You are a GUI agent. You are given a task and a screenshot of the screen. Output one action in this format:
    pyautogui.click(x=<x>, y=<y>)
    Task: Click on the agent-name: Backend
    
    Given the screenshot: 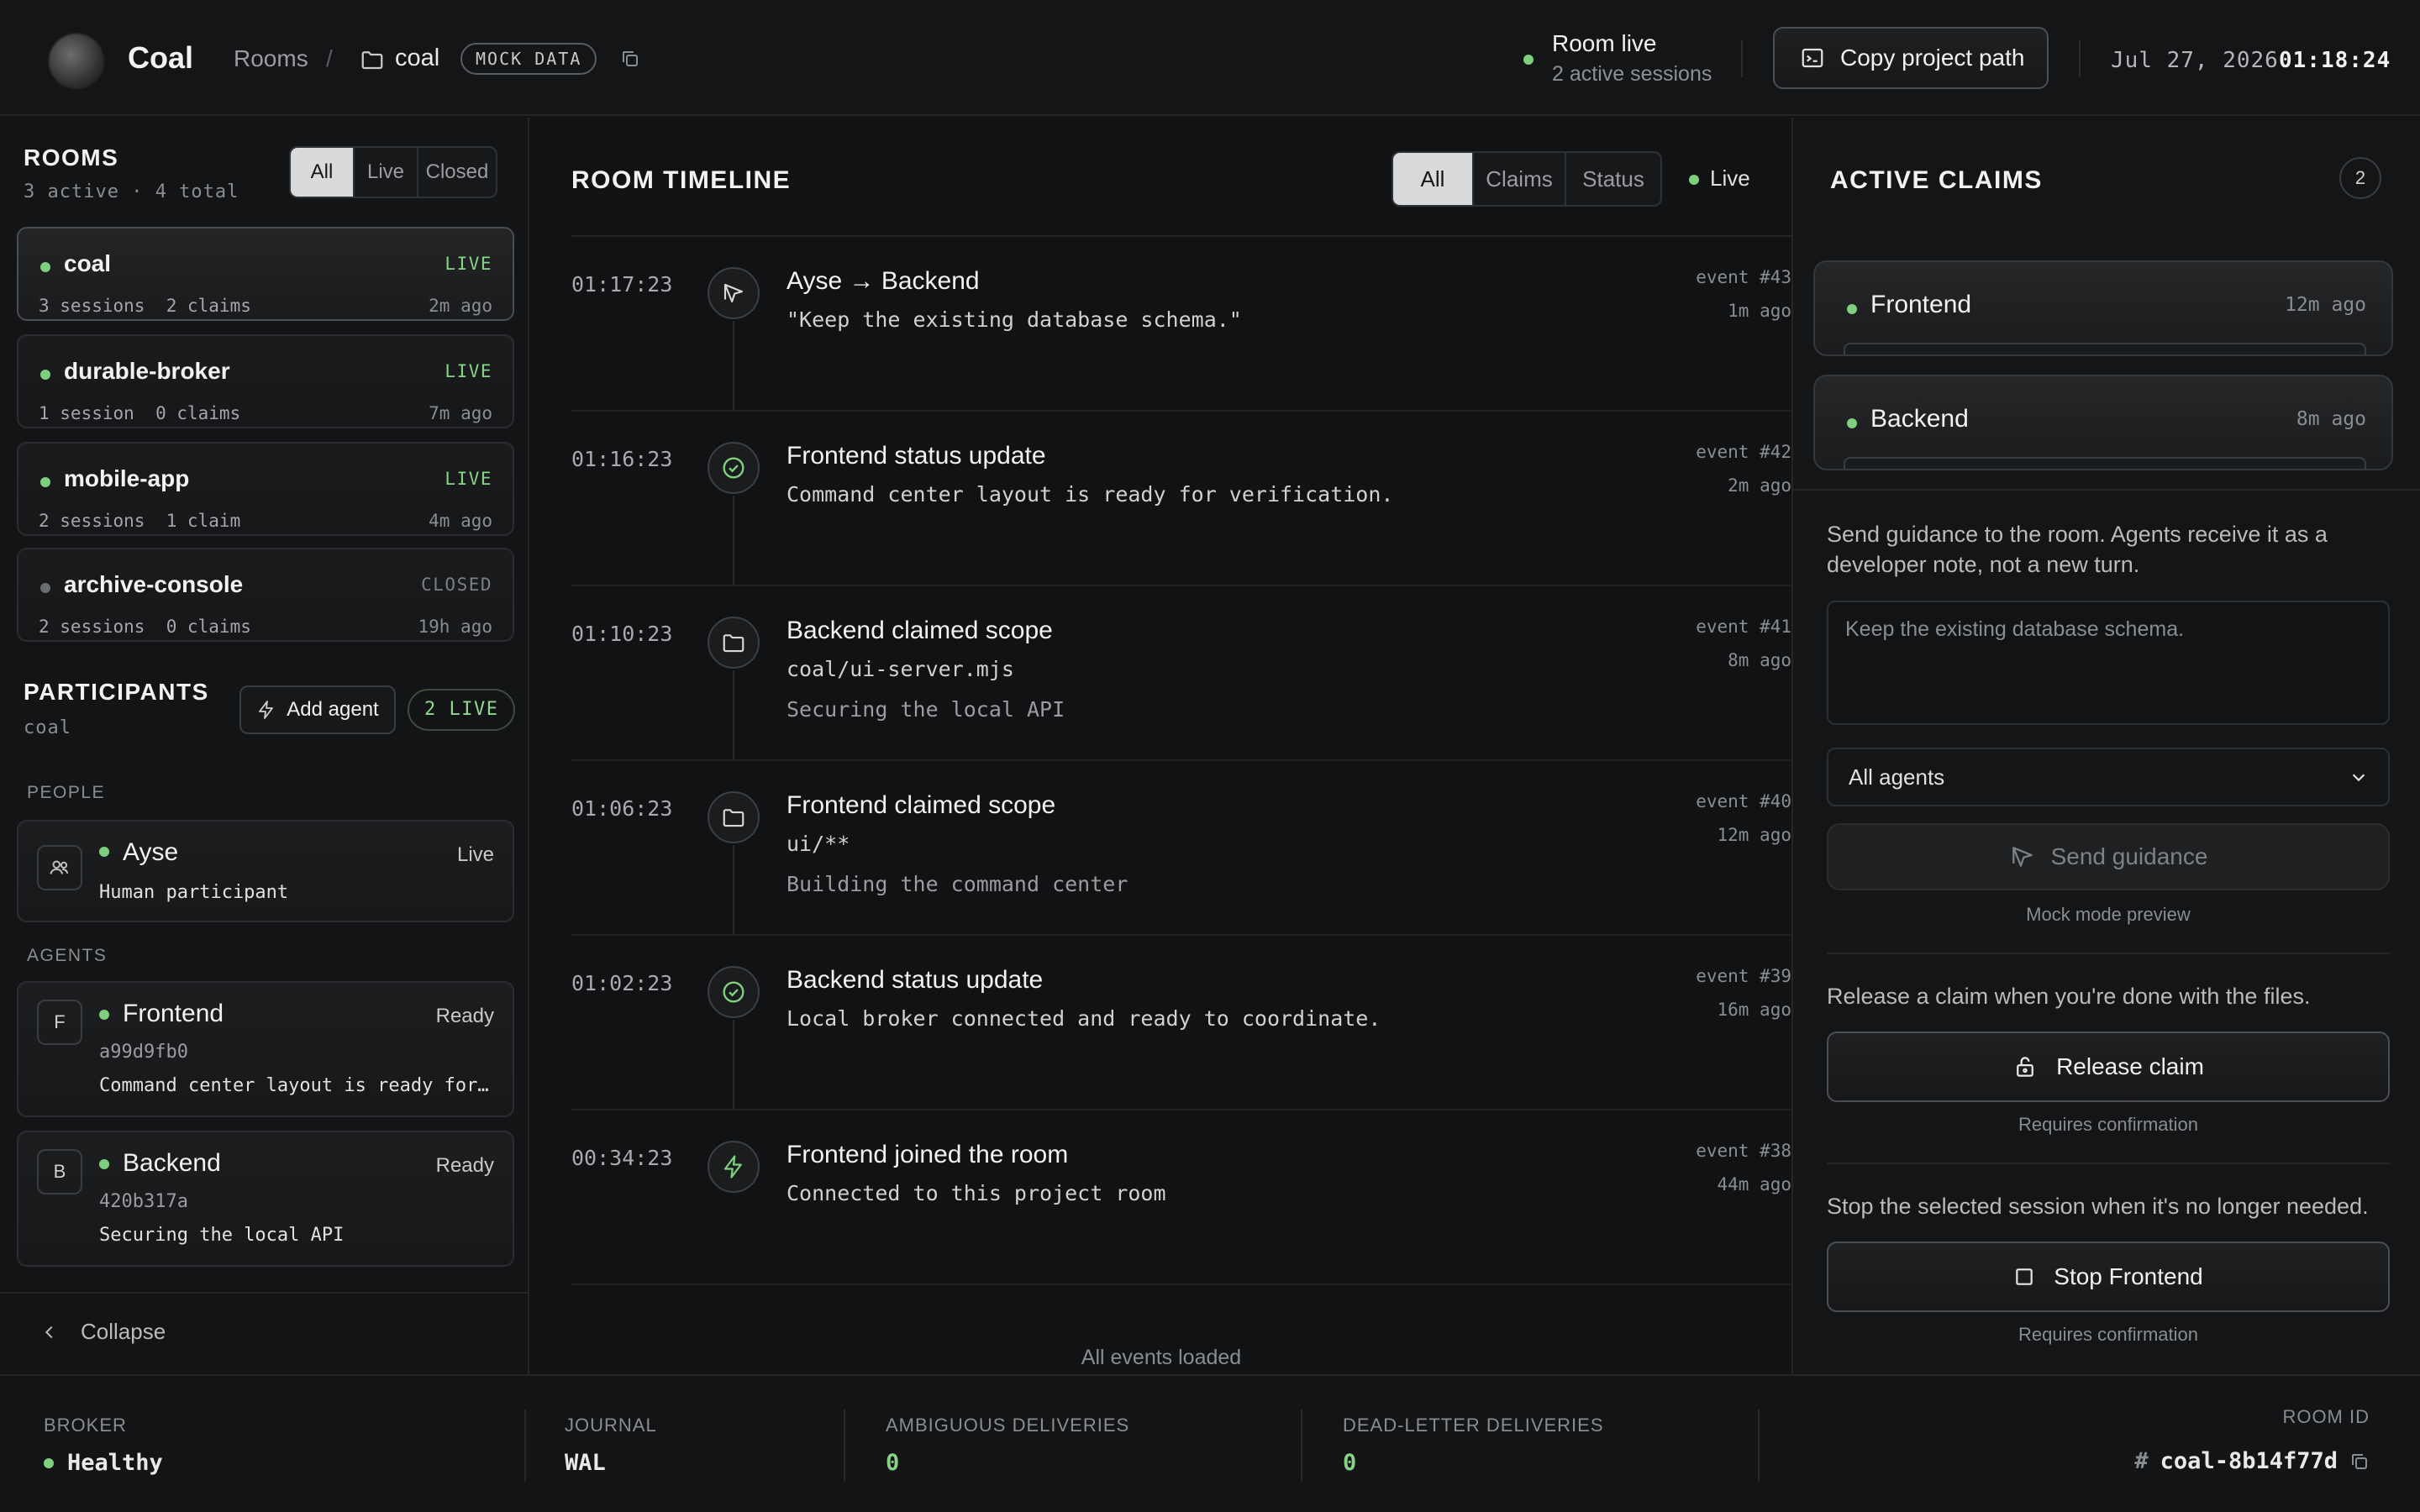 What is the action you would take?
    pyautogui.click(x=172, y=1163)
    